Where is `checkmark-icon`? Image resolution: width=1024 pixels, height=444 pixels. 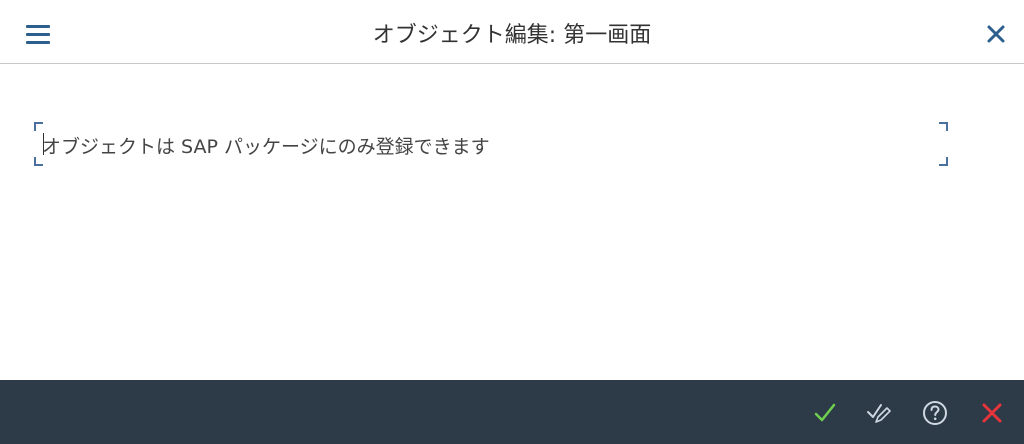
checkmark-icon is located at coordinates (825, 412).